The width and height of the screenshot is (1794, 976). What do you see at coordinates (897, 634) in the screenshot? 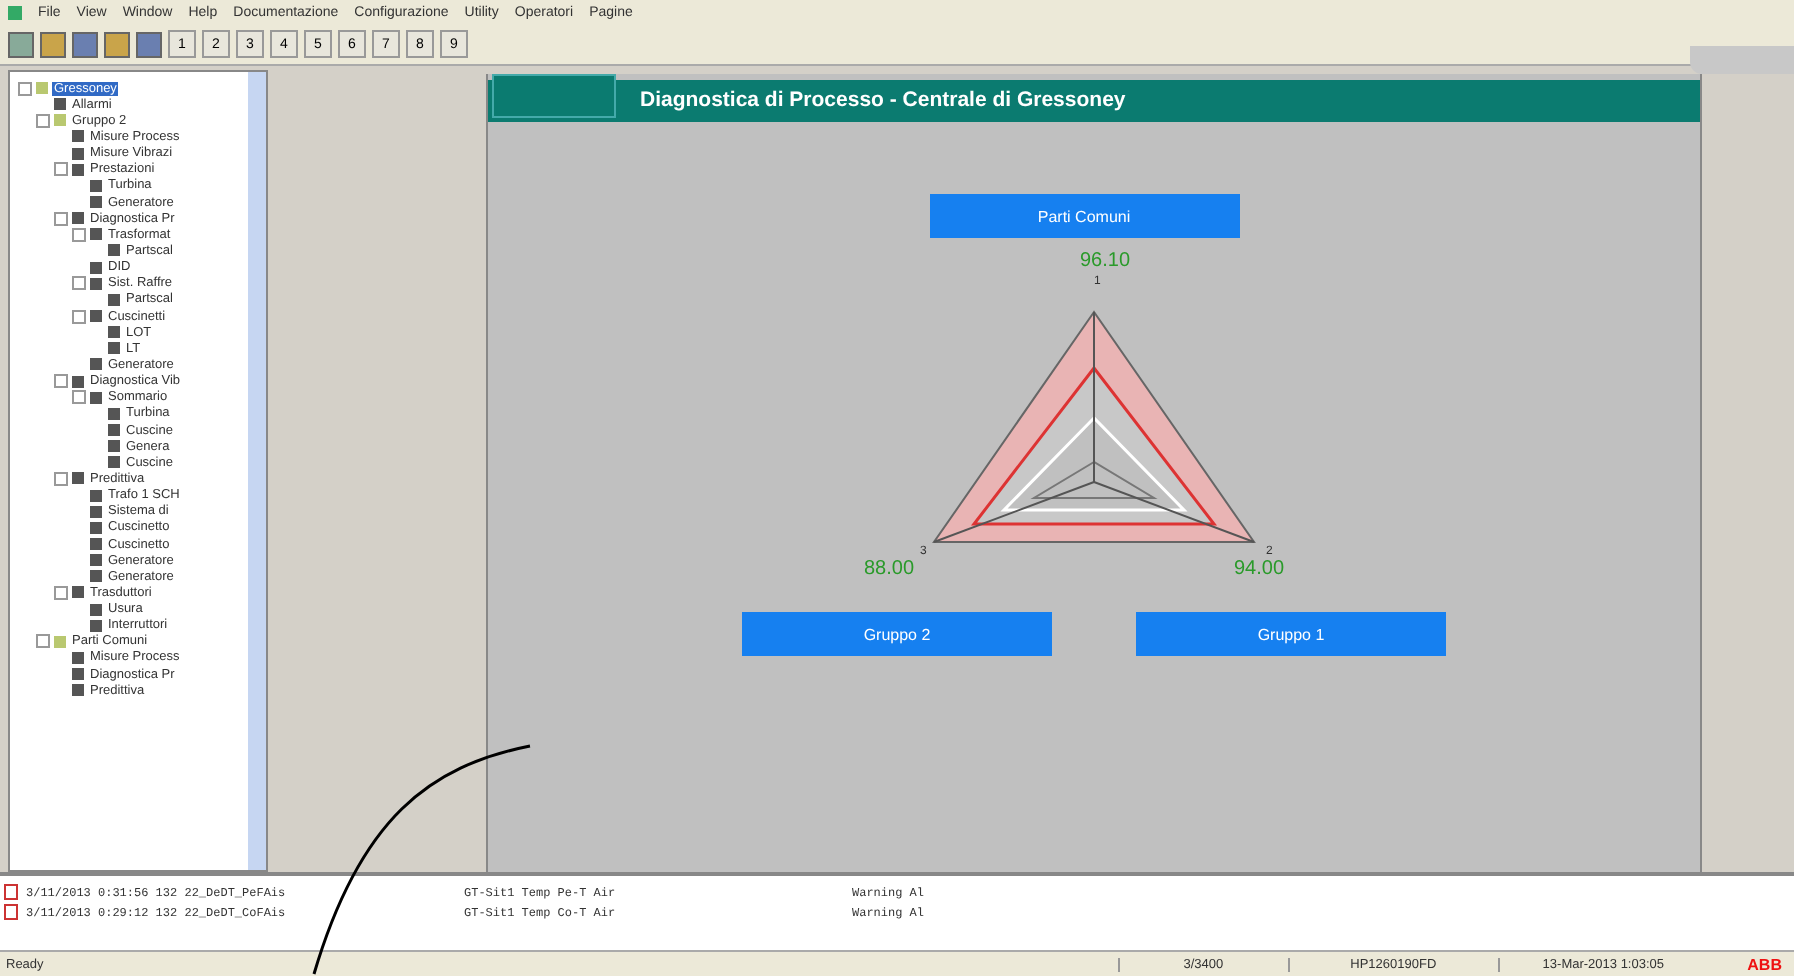
I see `group-button: Gruppo 2` at bounding box center [897, 634].